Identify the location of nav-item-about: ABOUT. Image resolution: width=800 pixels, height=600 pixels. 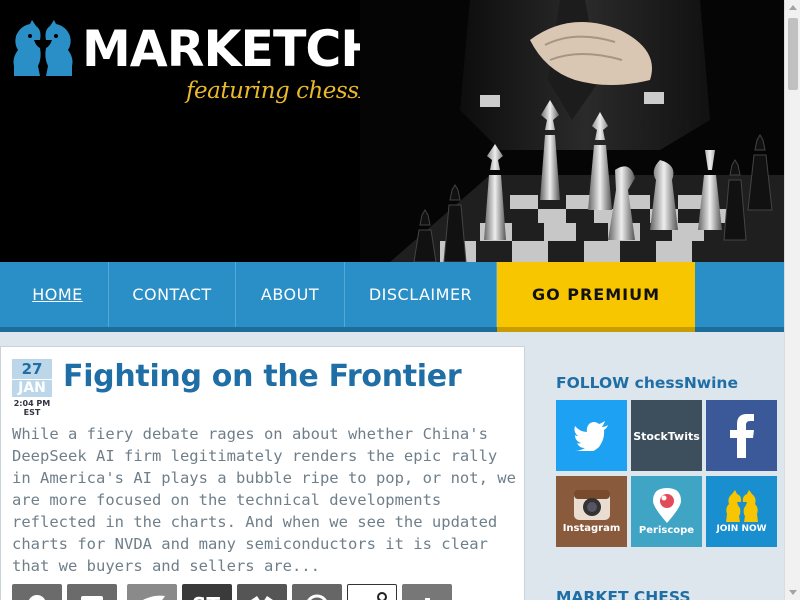
(290, 294).